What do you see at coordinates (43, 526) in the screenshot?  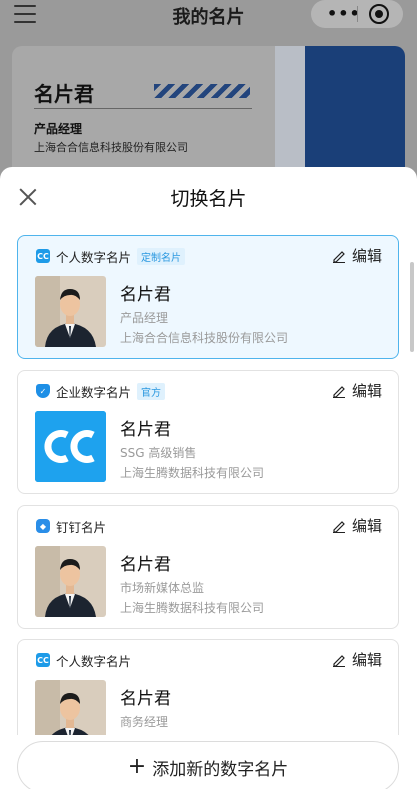 I see `dingtalk-icon: ◆` at bounding box center [43, 526].